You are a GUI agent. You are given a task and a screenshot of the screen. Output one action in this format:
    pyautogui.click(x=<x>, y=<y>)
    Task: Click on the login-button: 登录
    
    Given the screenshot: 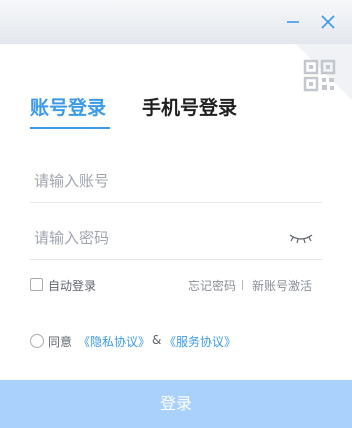 What is the action you would take?
    pyautogui.click(x=176, y=404)
    